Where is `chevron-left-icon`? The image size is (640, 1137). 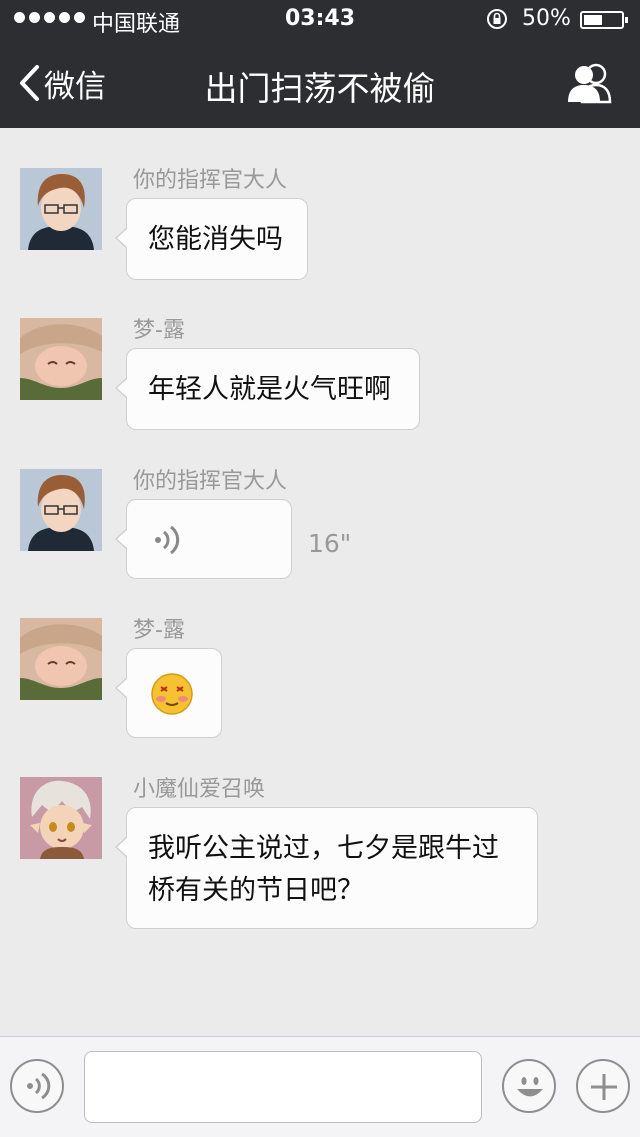 chevron-left-icon is located at coordinates (29, 83).